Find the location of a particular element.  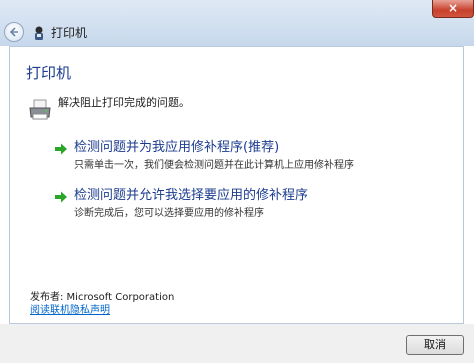

publisher-text: 发布者: Microsoft Corporation is located at coordinates (102, 297).